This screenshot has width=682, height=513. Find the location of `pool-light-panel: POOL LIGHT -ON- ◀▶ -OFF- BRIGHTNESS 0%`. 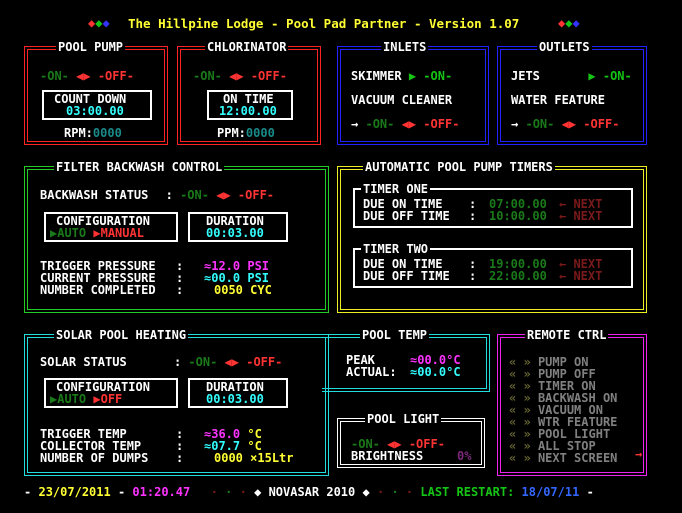

pool-light-panel: POOL LIGHT -ON- ◀▶ -OFF- BRIGHTNESS 0% is located at coordinates (411, 440).